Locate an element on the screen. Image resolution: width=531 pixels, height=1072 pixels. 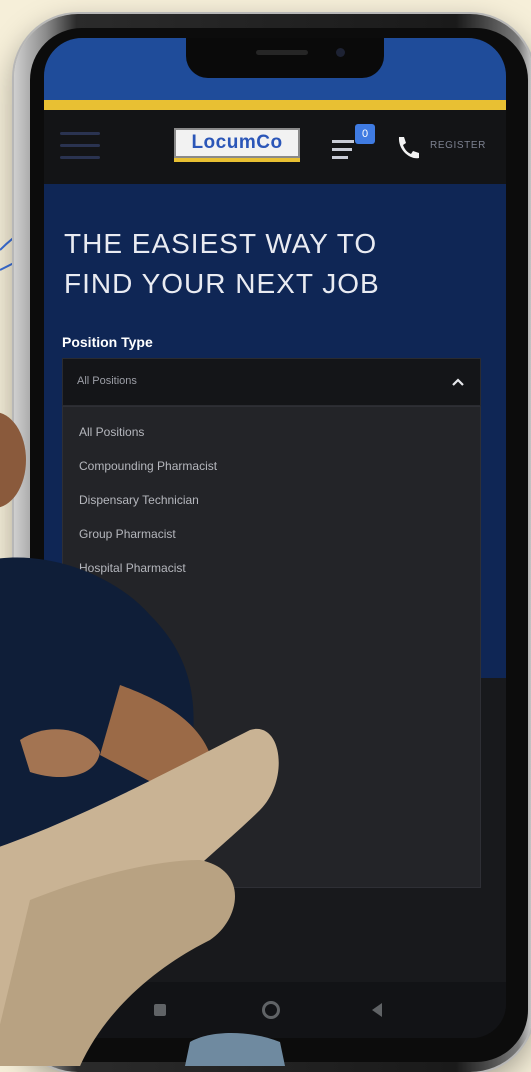
chevron-up-icon is located at coordinates (458, 382).